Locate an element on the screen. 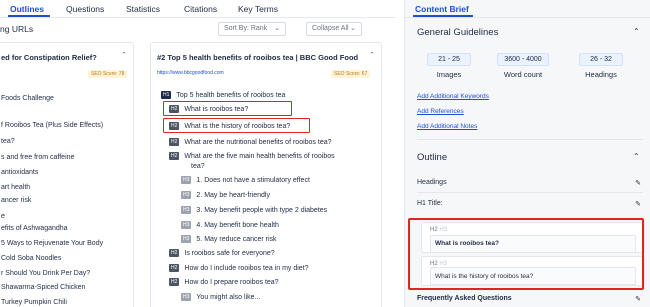  sort-dropdown: Sort By: Rank ⌄ is located at coordinates (252, 29).